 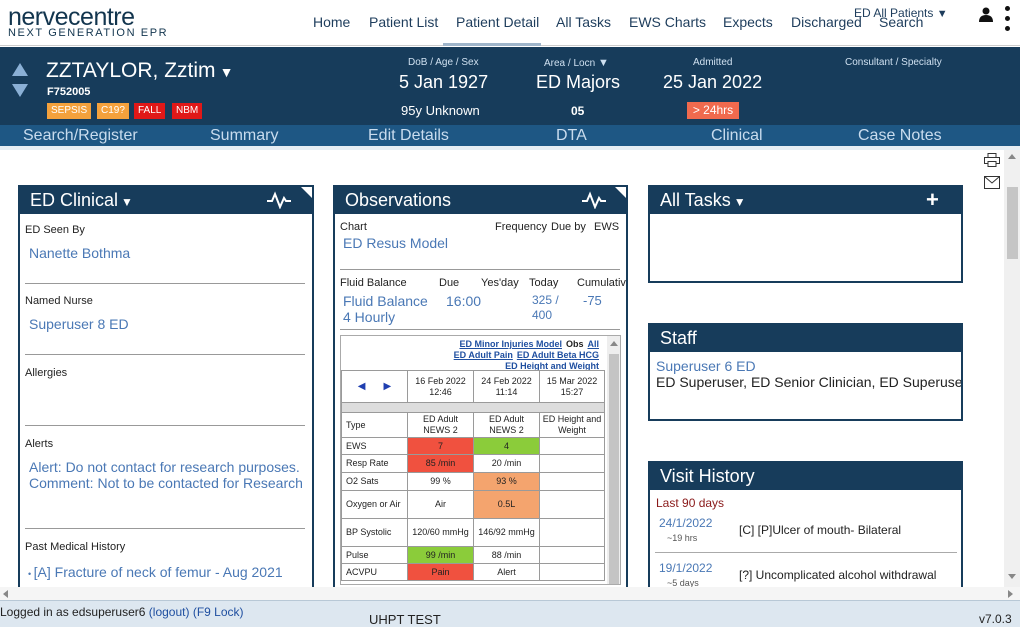 I want to click on badge-fall: FALL, so click(x=150, y=111).